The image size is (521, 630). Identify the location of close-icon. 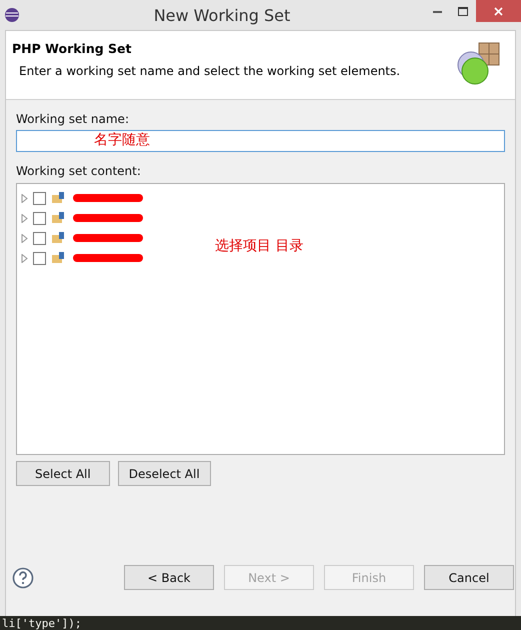
(498, 11).